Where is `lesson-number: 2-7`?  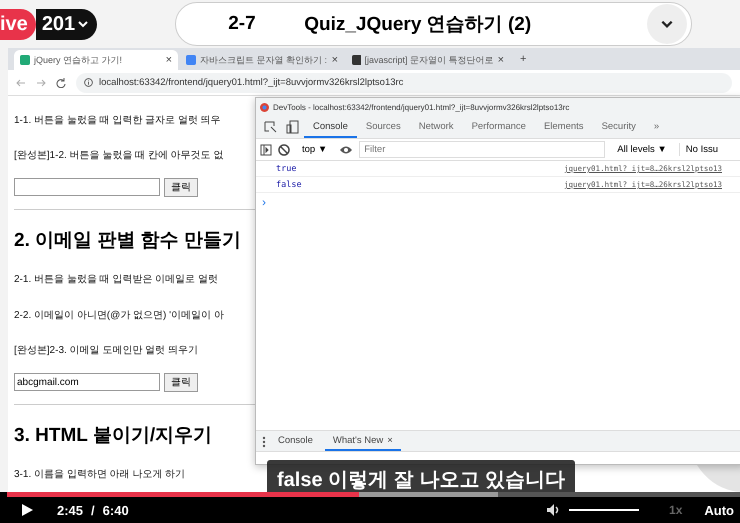 lesson-number: 2-7 is located at coordinates (242, 24).